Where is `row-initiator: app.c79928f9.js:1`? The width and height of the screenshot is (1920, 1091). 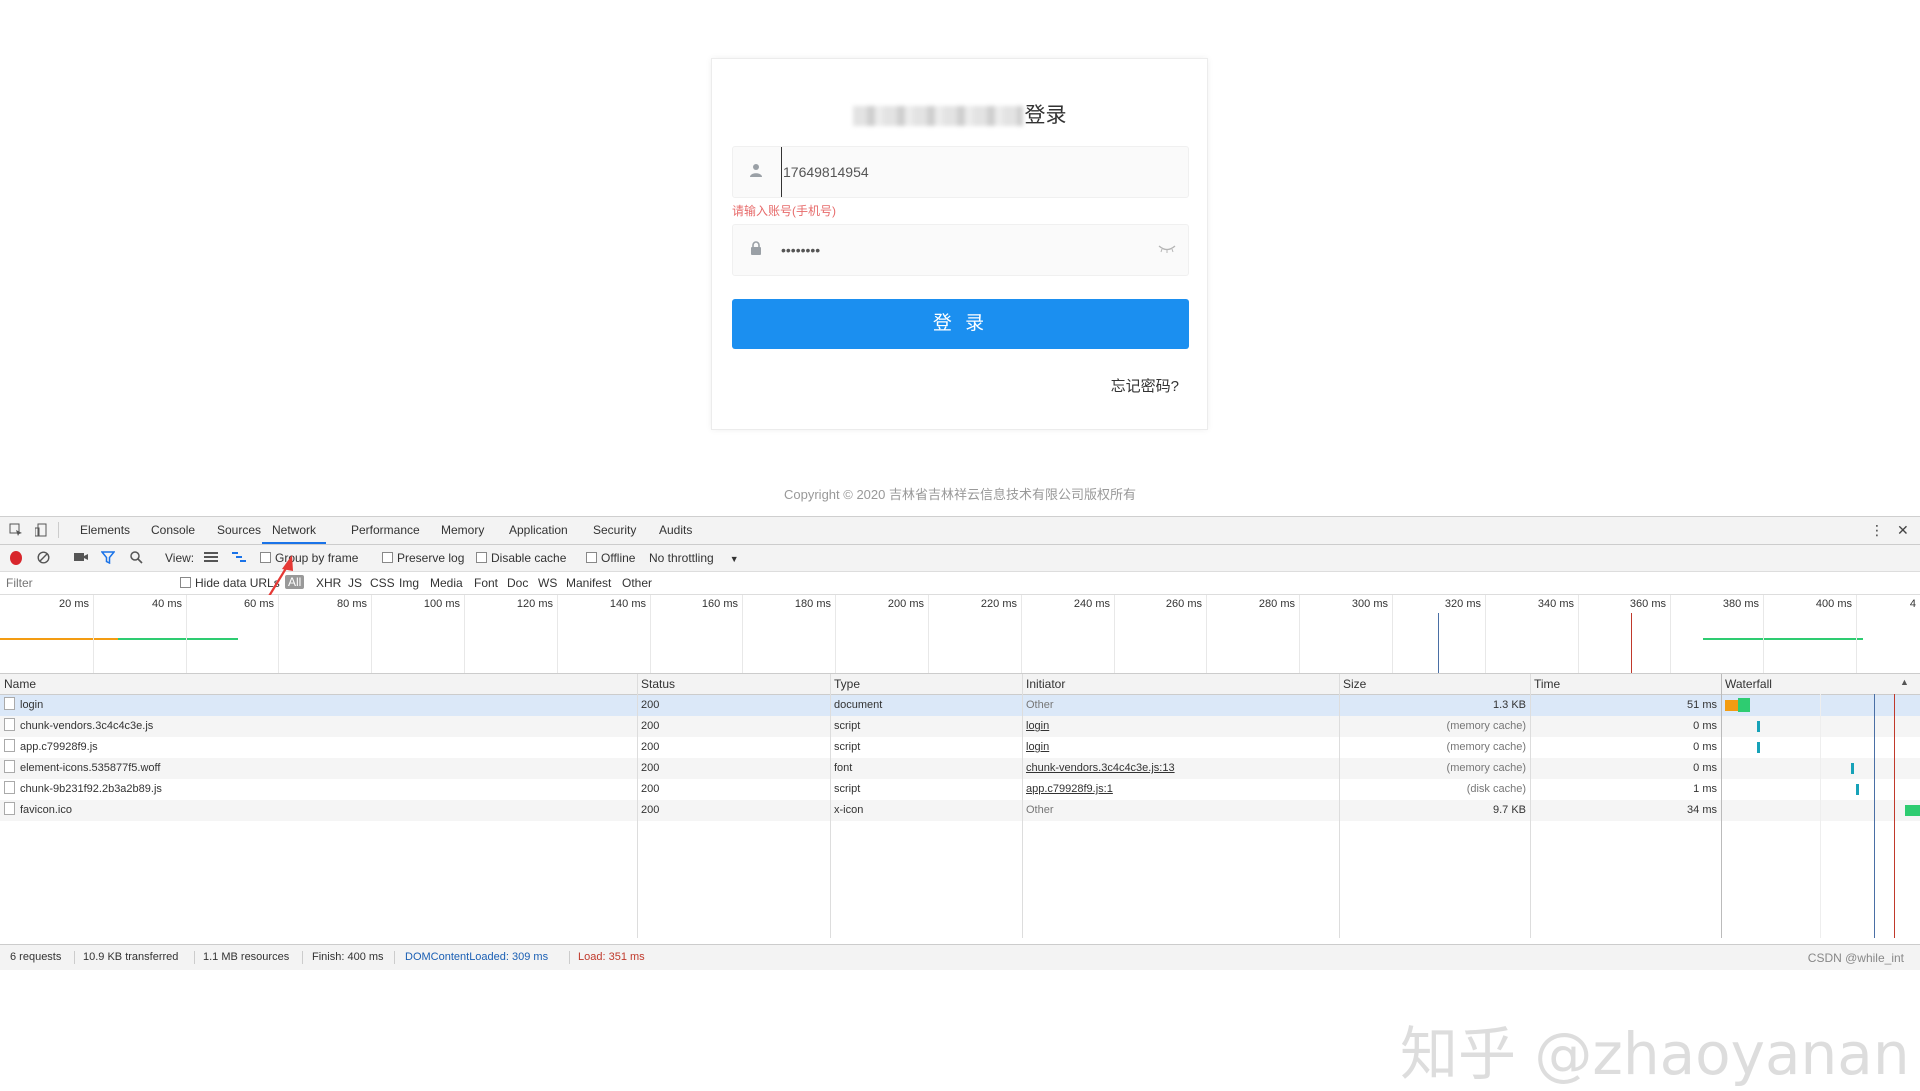
row-initiator: app.c79928f9.js:1 is located at coordinates (1180, 789).